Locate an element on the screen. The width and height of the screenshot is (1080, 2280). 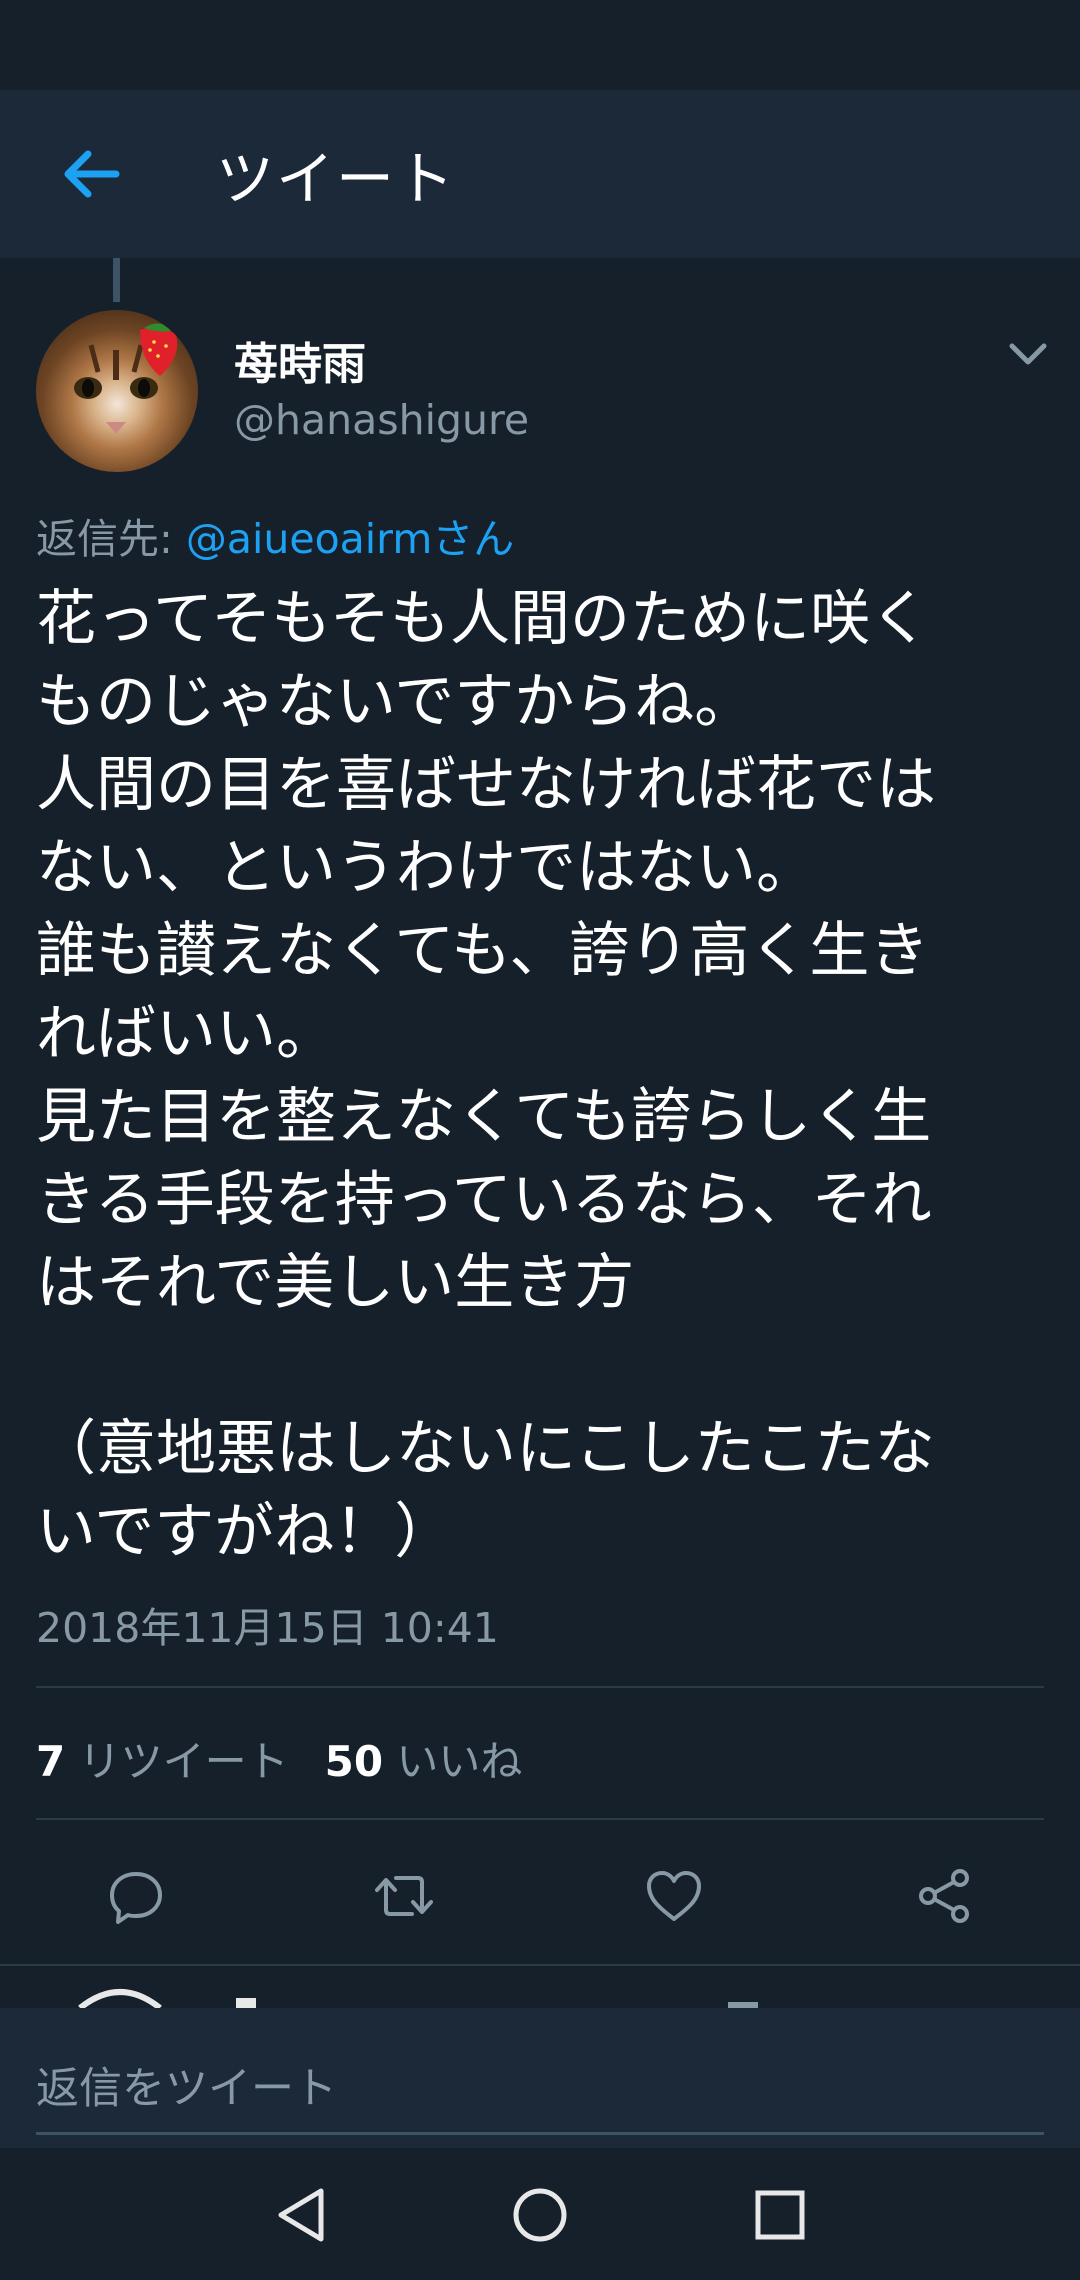
share-button is located at coordinates (944, 1896).